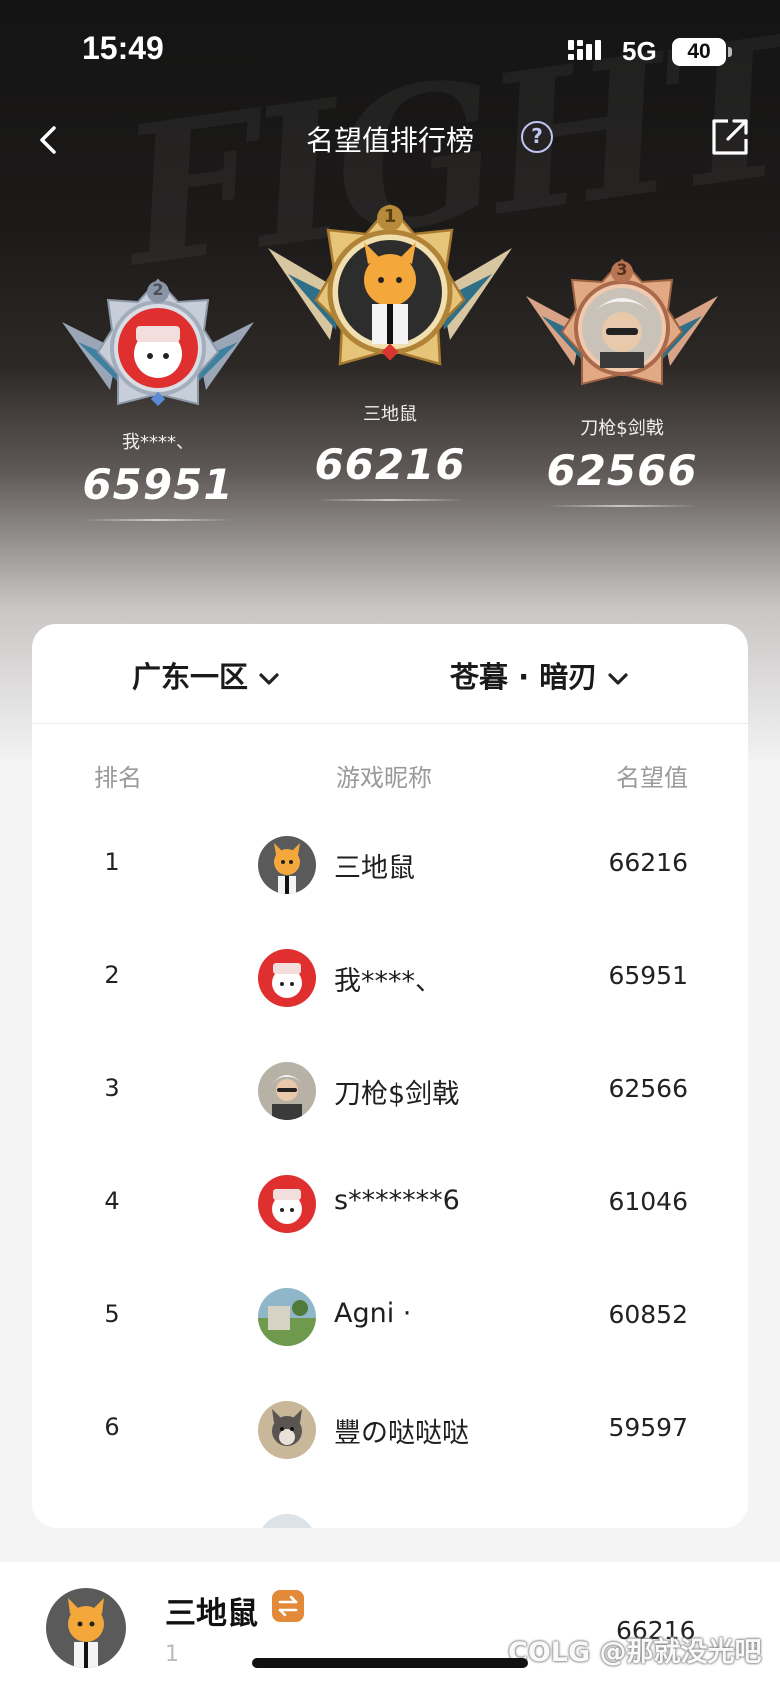 This screenshot has width=780, height=1688. I want to click on table-row: 6 豐の哒哒哒 59597, so click(390, 1431).